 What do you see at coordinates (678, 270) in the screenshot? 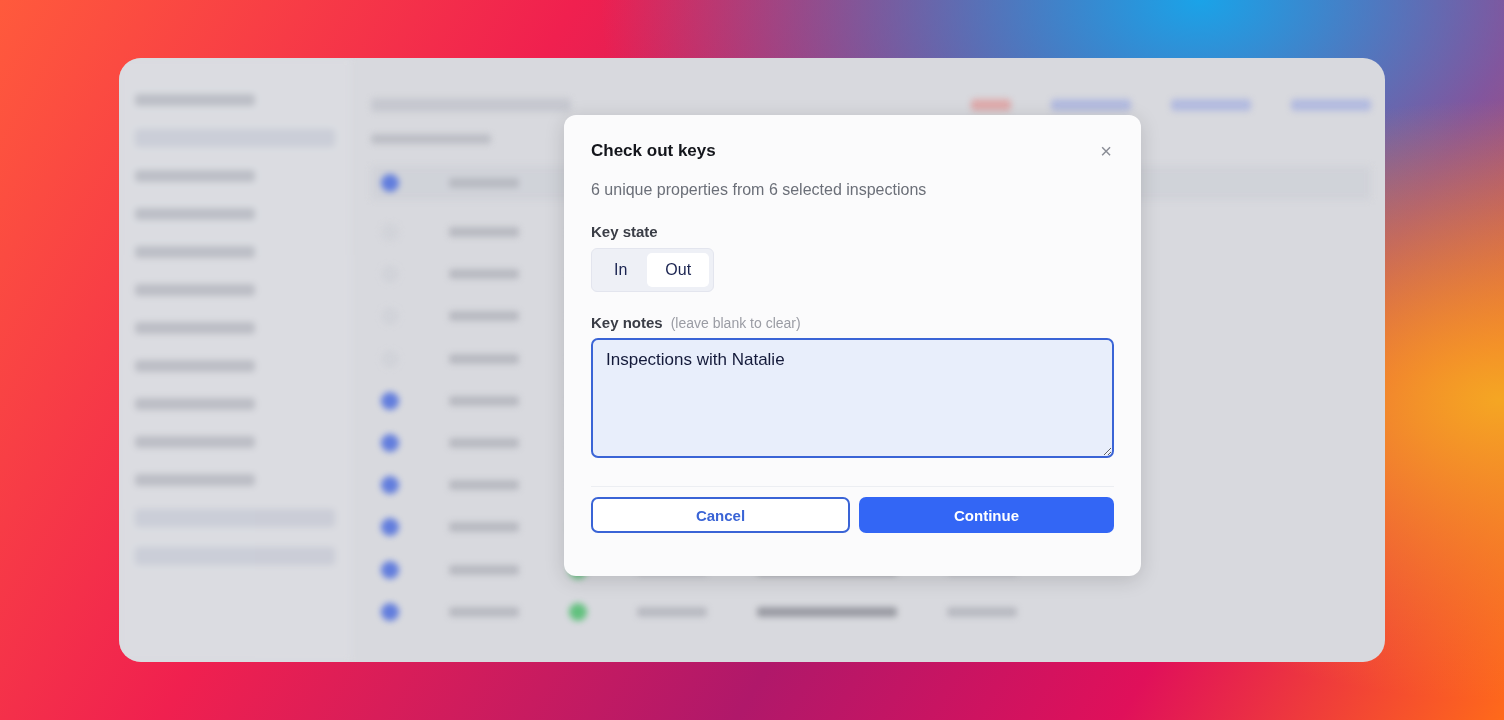
I see `key-state-option: Out` at bounding box center [678, 270].